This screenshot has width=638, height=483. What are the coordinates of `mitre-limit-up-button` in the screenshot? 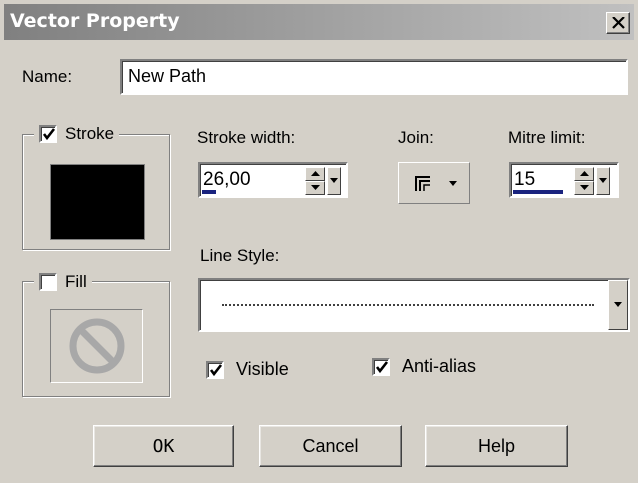 It's located at (584, 174).